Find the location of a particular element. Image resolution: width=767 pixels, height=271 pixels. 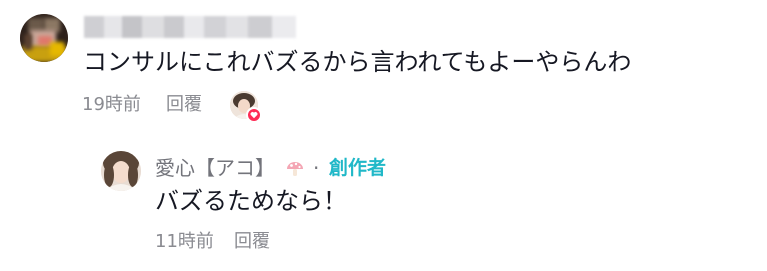

reply-reply-button: 回覆 is located at coordinates (252, 242).